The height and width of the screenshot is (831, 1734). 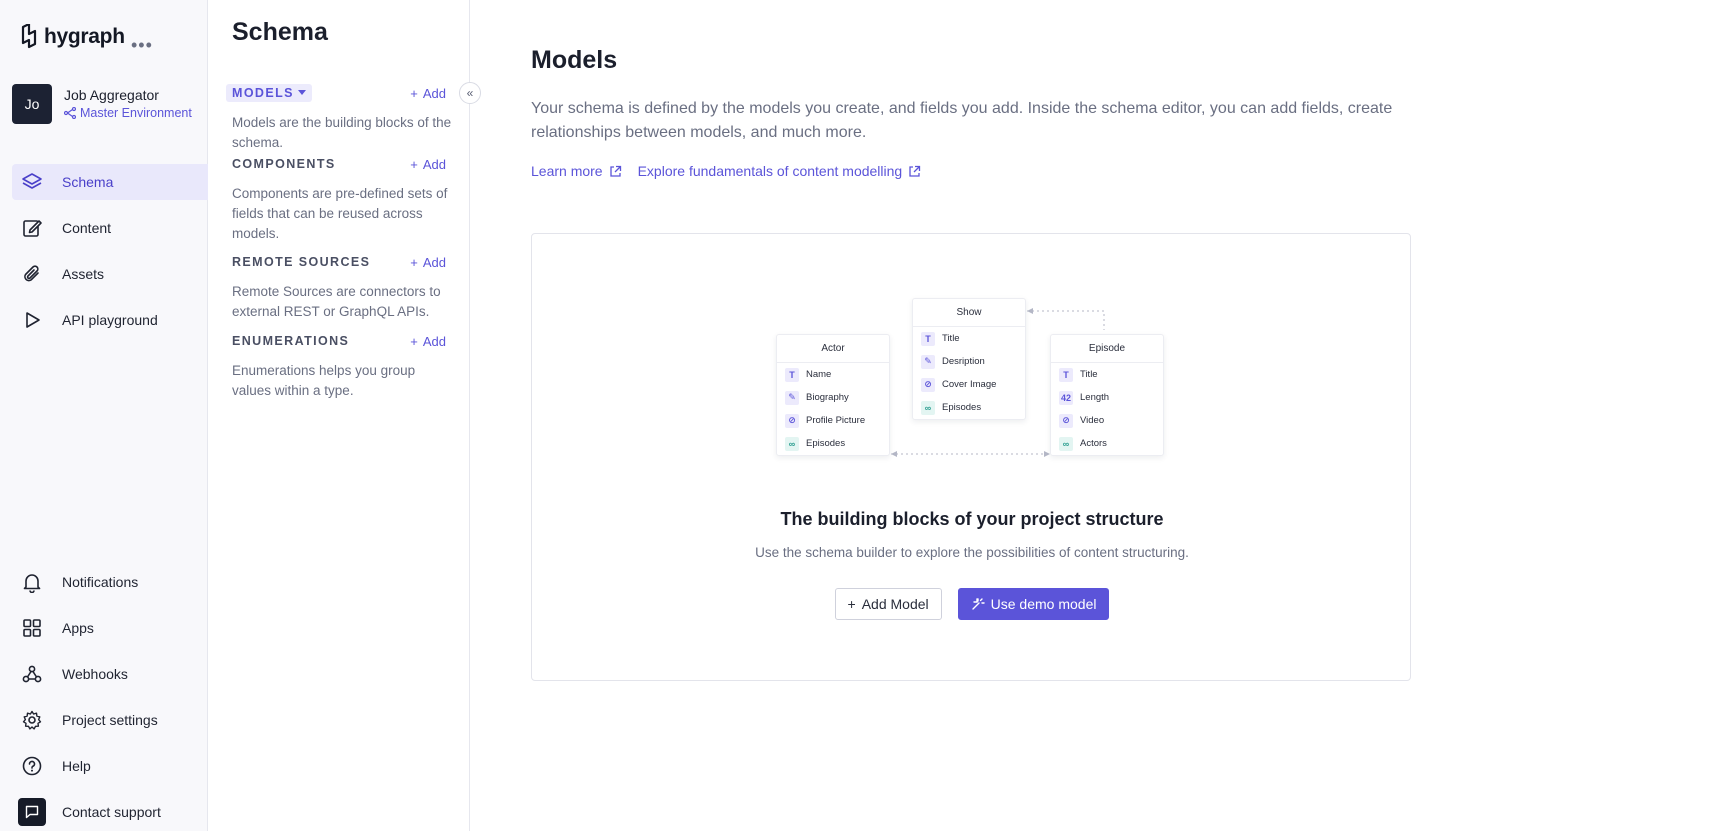 What do you see at coordinates (76, 766) in the screenshot?
I see `nav-label: Help` at bounding box center [76, 766].